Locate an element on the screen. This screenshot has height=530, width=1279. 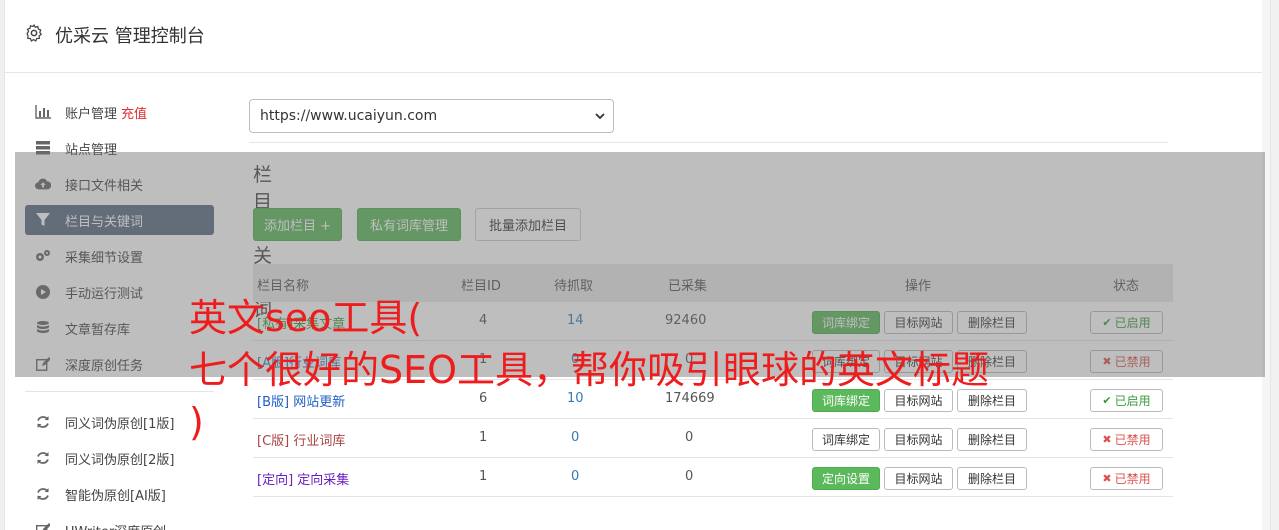
site-select: https://www.ucaiyun.com is located at coordinates (431, 116).